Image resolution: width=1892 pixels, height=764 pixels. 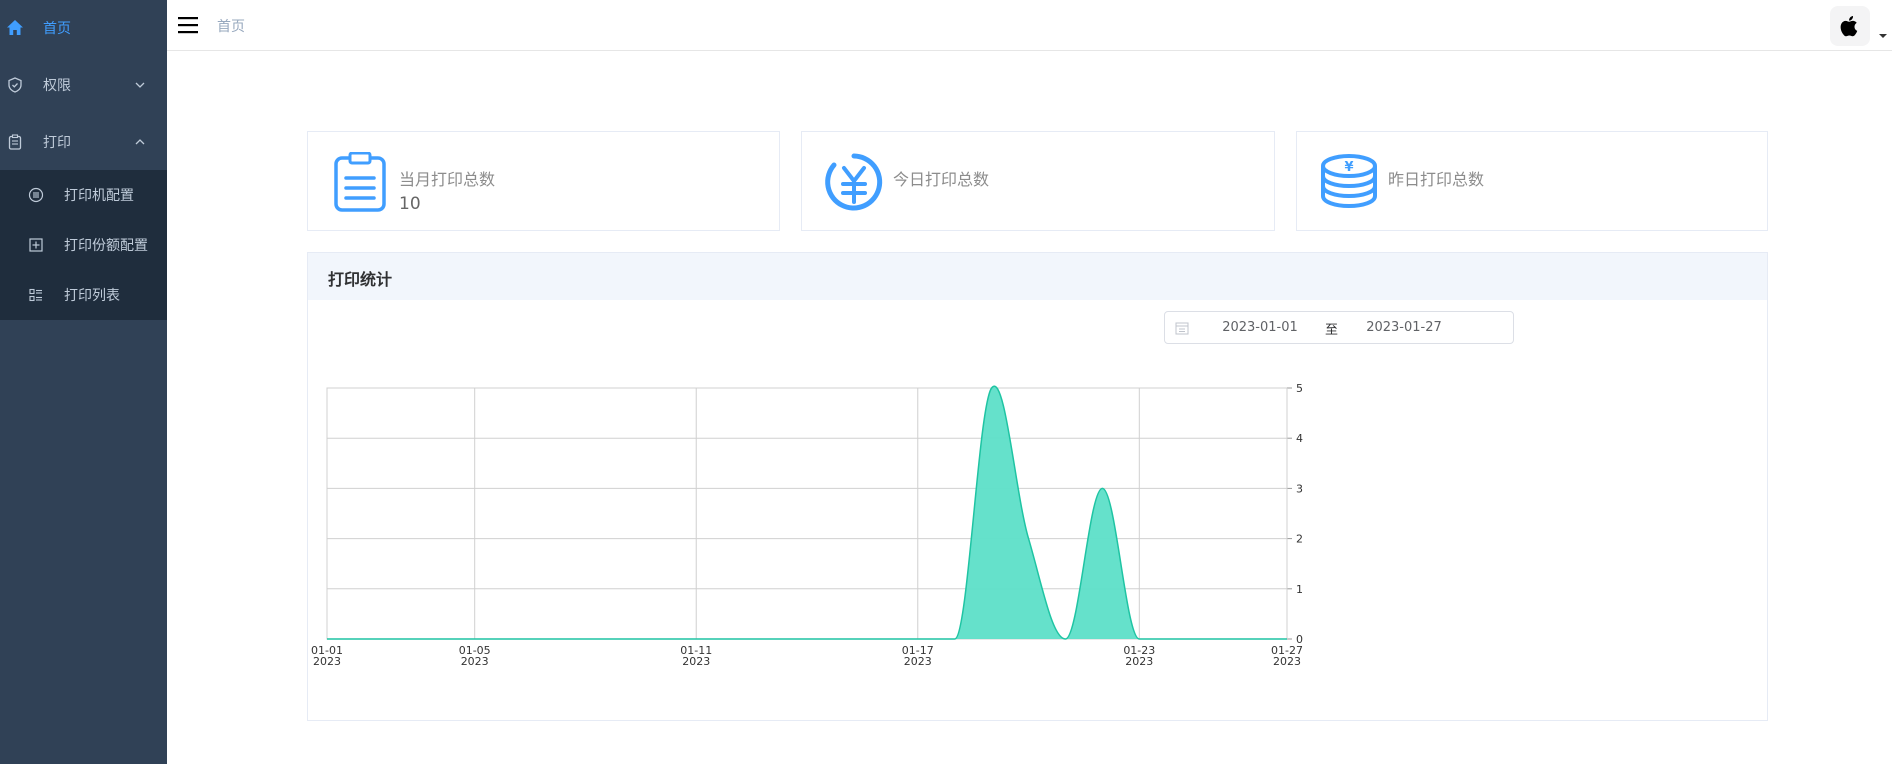 What do you see at coordinates (57, 86) in the screenshot?
I see `sidebar-item-label: 权限` at bounding box center [57, 86].